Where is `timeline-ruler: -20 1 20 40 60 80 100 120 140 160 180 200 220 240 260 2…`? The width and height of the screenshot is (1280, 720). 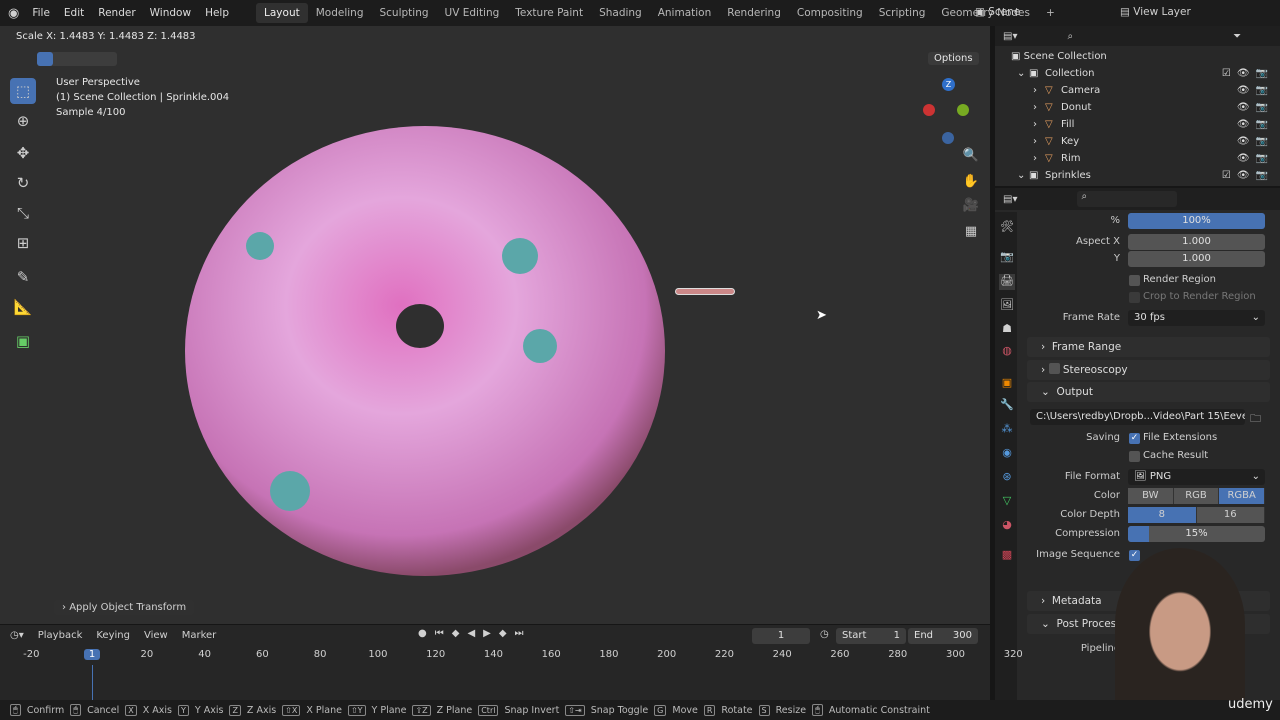 timeline-ruler: -20 1 20 40 60 80 100 120 140 160 180 200 220 240 260 2… is located at coordinates (511, 673).